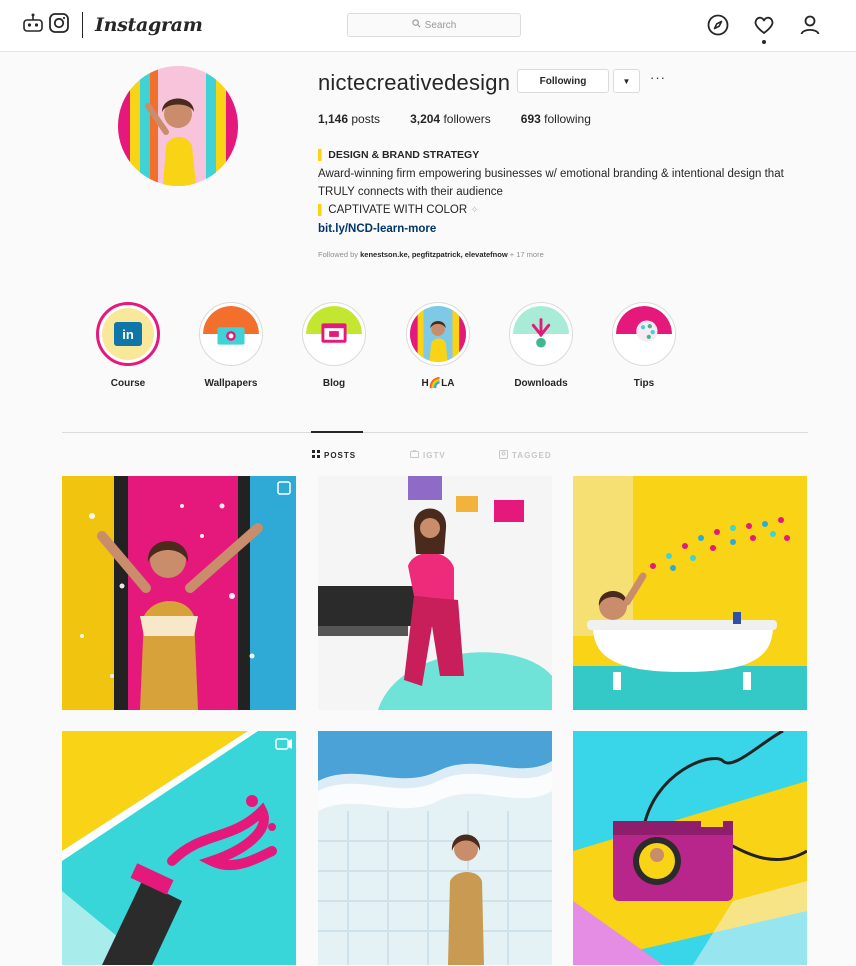 This screenshot has height=966, width=856. Describe the element at coordinates (658, 77) in the screenshot. I see `more-options-icon: ···` at that location.